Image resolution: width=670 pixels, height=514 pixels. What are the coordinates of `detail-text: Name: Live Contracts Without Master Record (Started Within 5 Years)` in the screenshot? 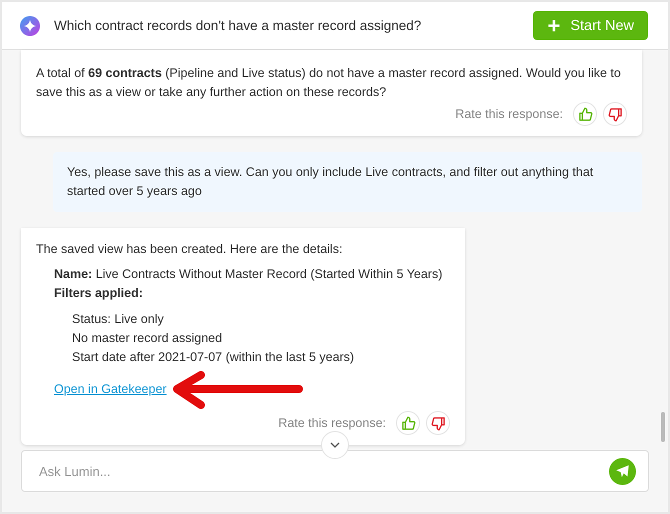 It's located at (249, 274).